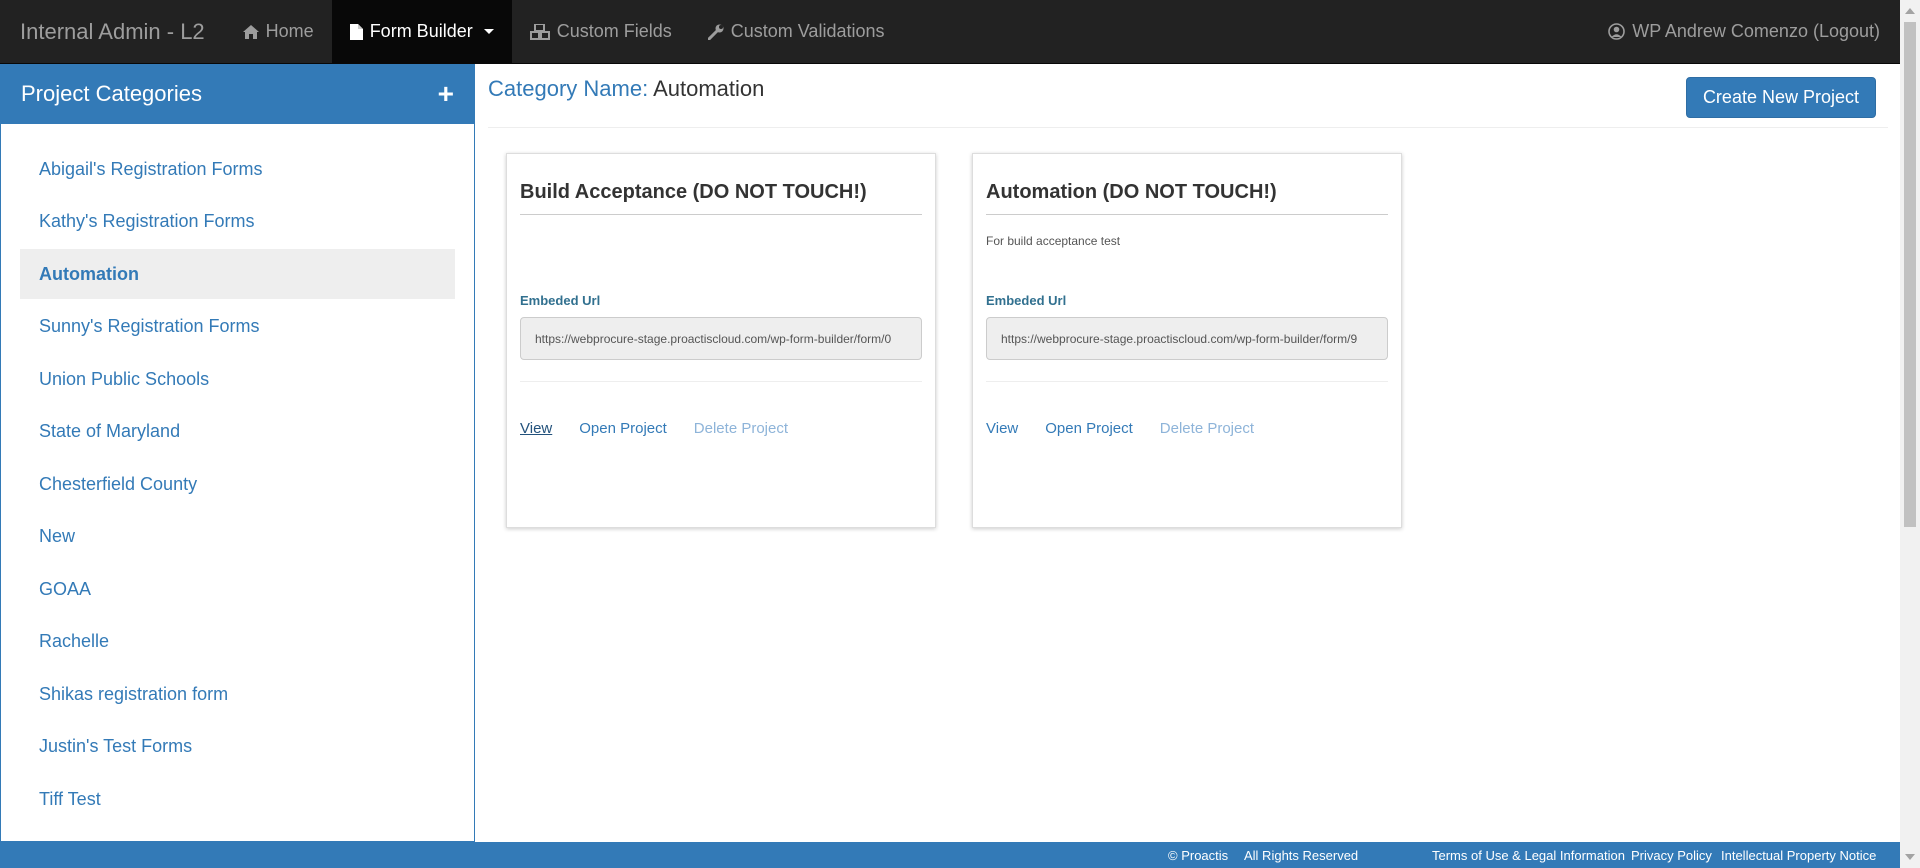 The image size is (1920, 868). Describe the element at coordinates (446, 94) in the screenshot. I see `plus-icon: +` at that location.